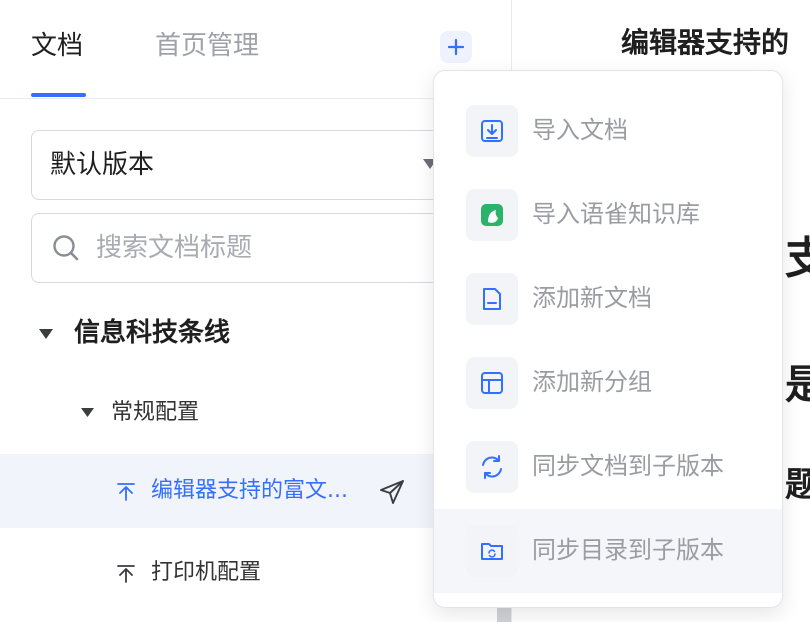  Describe the element at coordinates (155, 412) in the screenshot. I see `tree-node-label: 常规配置` at that location.